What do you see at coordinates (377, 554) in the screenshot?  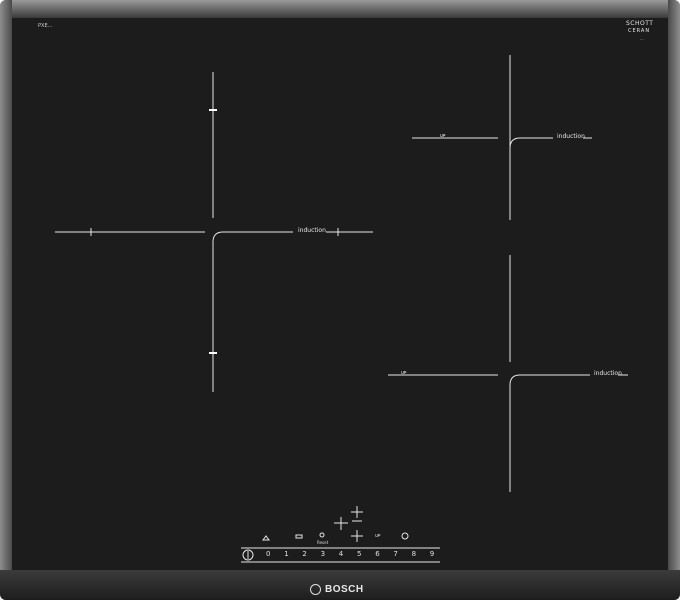 I see `power-level-6: 6` at bounding box center [377, 554].